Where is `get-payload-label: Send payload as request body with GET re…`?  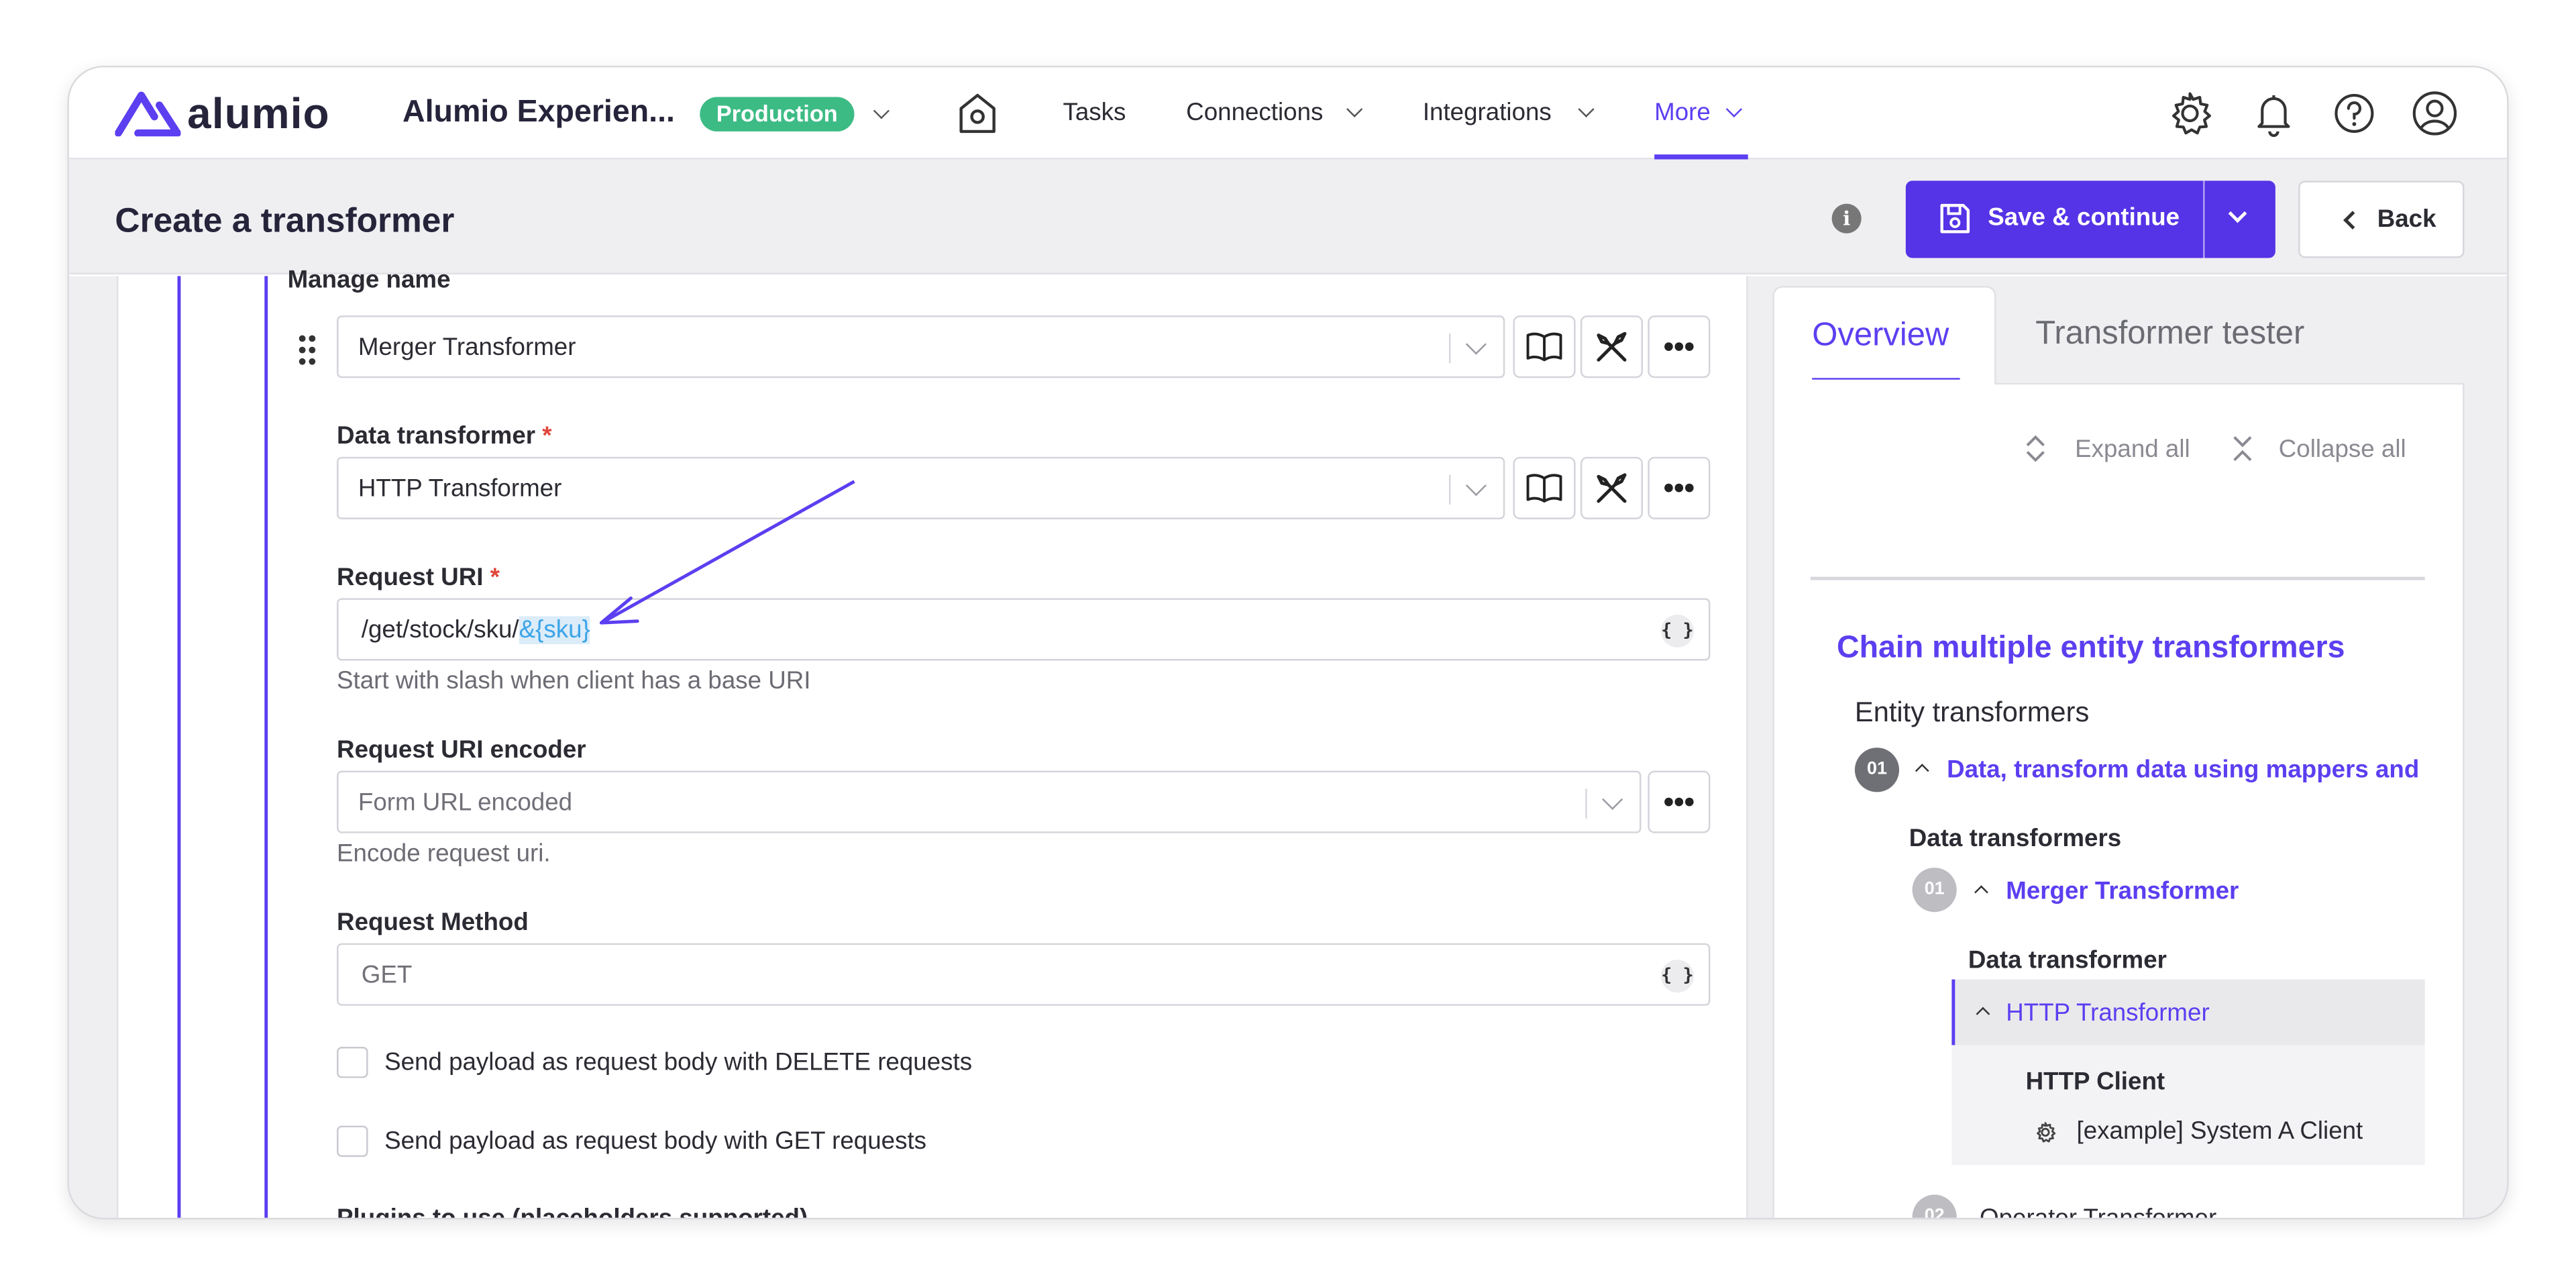
get-payload-label: Send payload as request body with GET re… is located at coordinates (655, 1141).